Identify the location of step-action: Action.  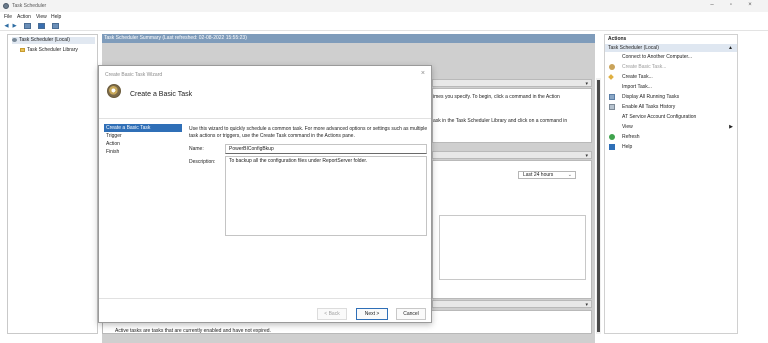
(144, 144).